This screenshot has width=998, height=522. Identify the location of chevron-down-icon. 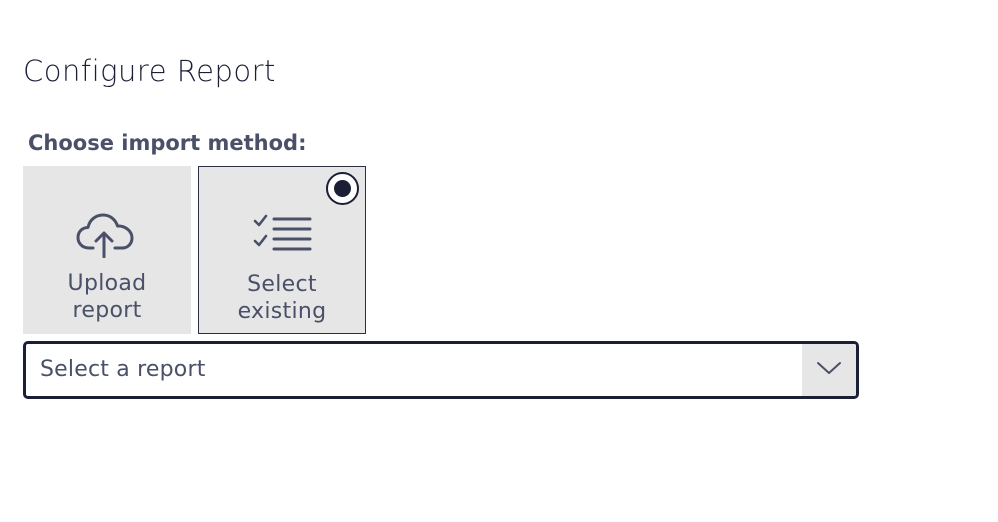
(829, 368).